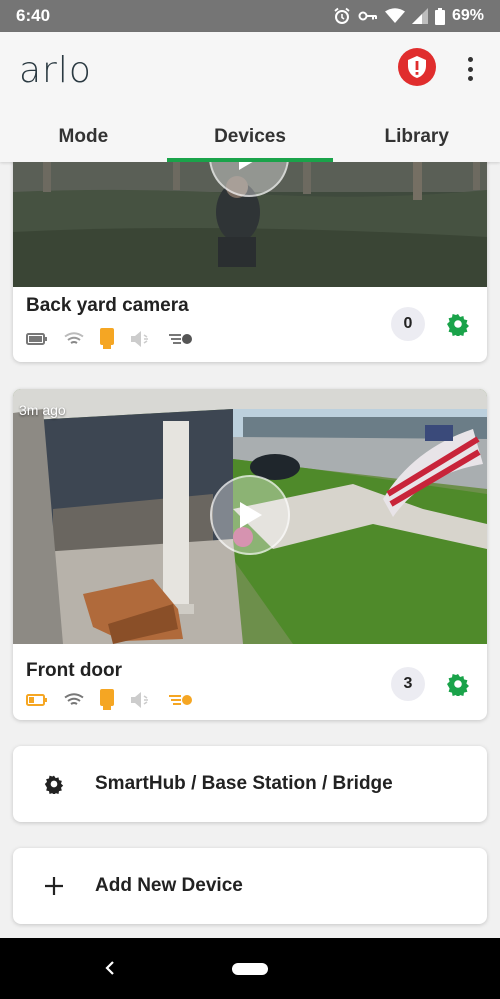 This screenshot has height=999, width=500. Describe the element at coordinates (250, 97) in the screenshot. I see `app-bar: arlo Mode Devices Library` at that location.